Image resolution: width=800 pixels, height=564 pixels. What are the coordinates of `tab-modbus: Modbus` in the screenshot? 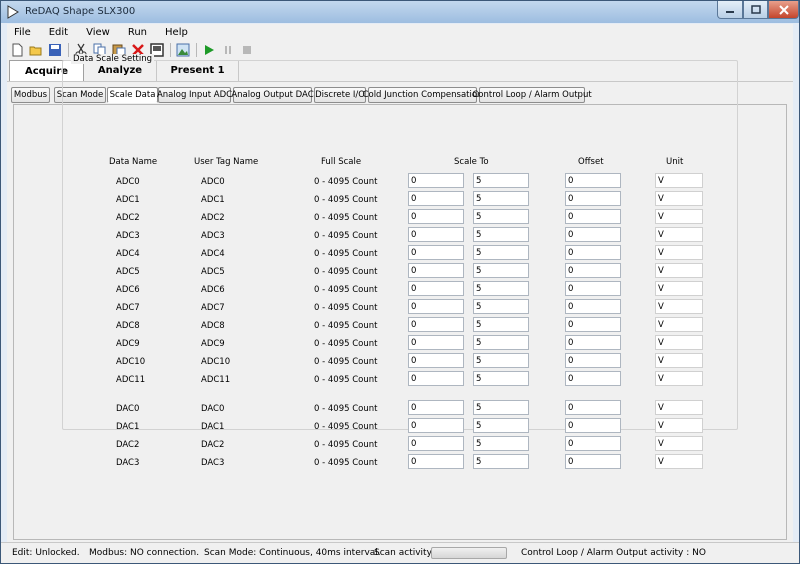 It's located at (30, 95).